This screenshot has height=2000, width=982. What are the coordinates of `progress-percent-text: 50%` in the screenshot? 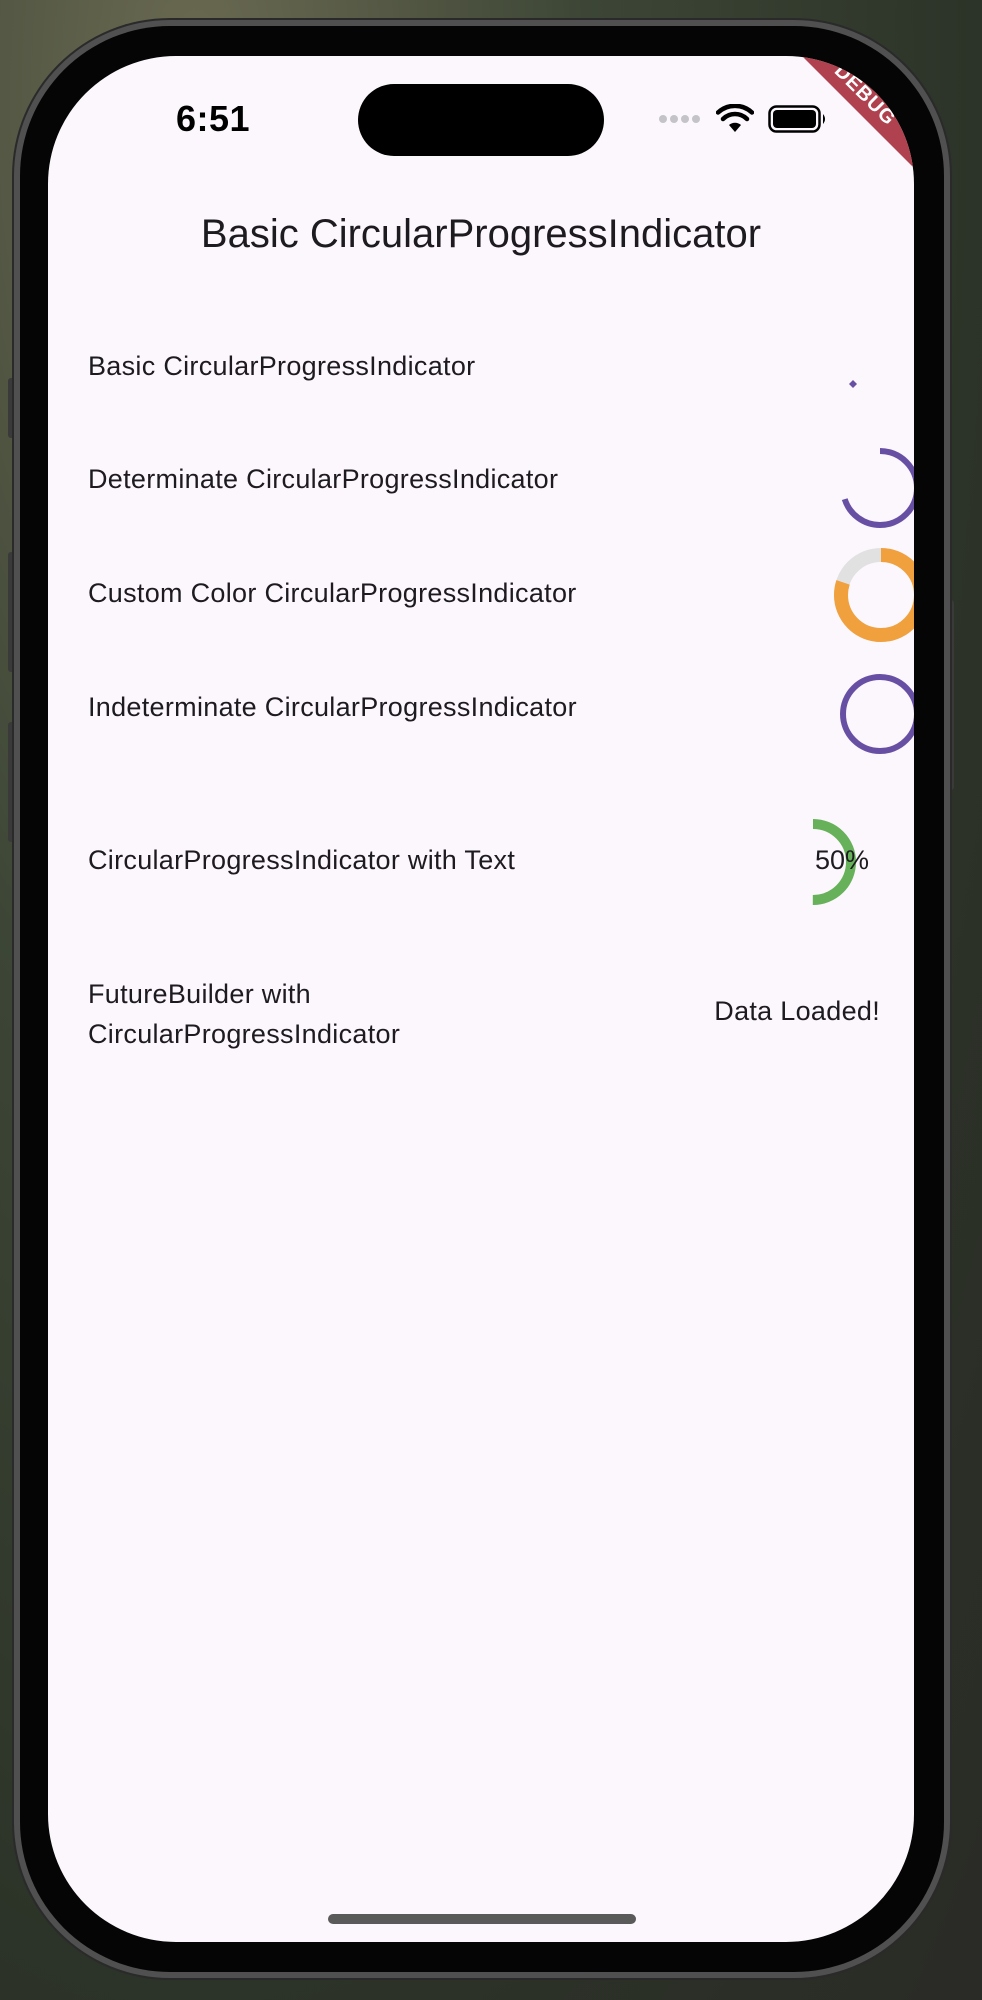 It's located at (842, 860).